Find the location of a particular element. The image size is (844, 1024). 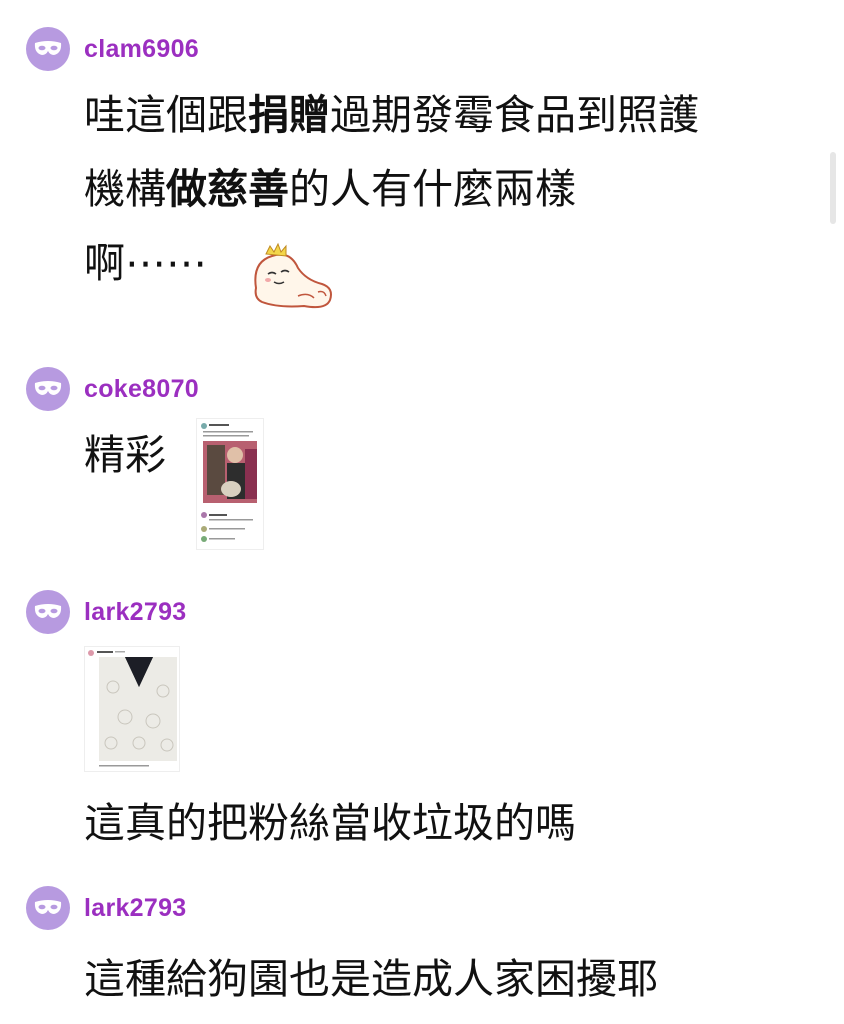

comment-text: 這真的把粉絲當收垃圾的嗎 is located at coordinates (330, 823).